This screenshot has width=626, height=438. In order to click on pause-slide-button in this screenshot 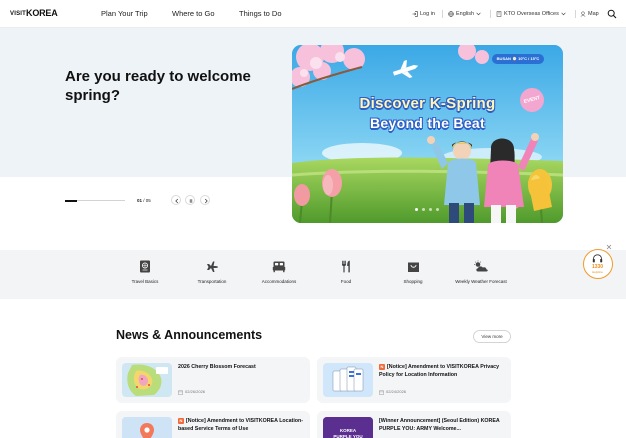, I will do `click(190, 200)`.